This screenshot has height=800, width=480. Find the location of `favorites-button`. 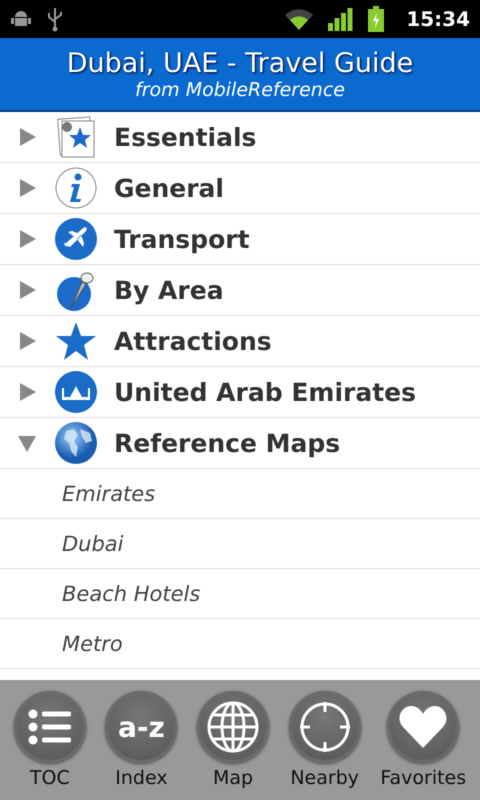

favorites-button is located at coordinates (423, 727).